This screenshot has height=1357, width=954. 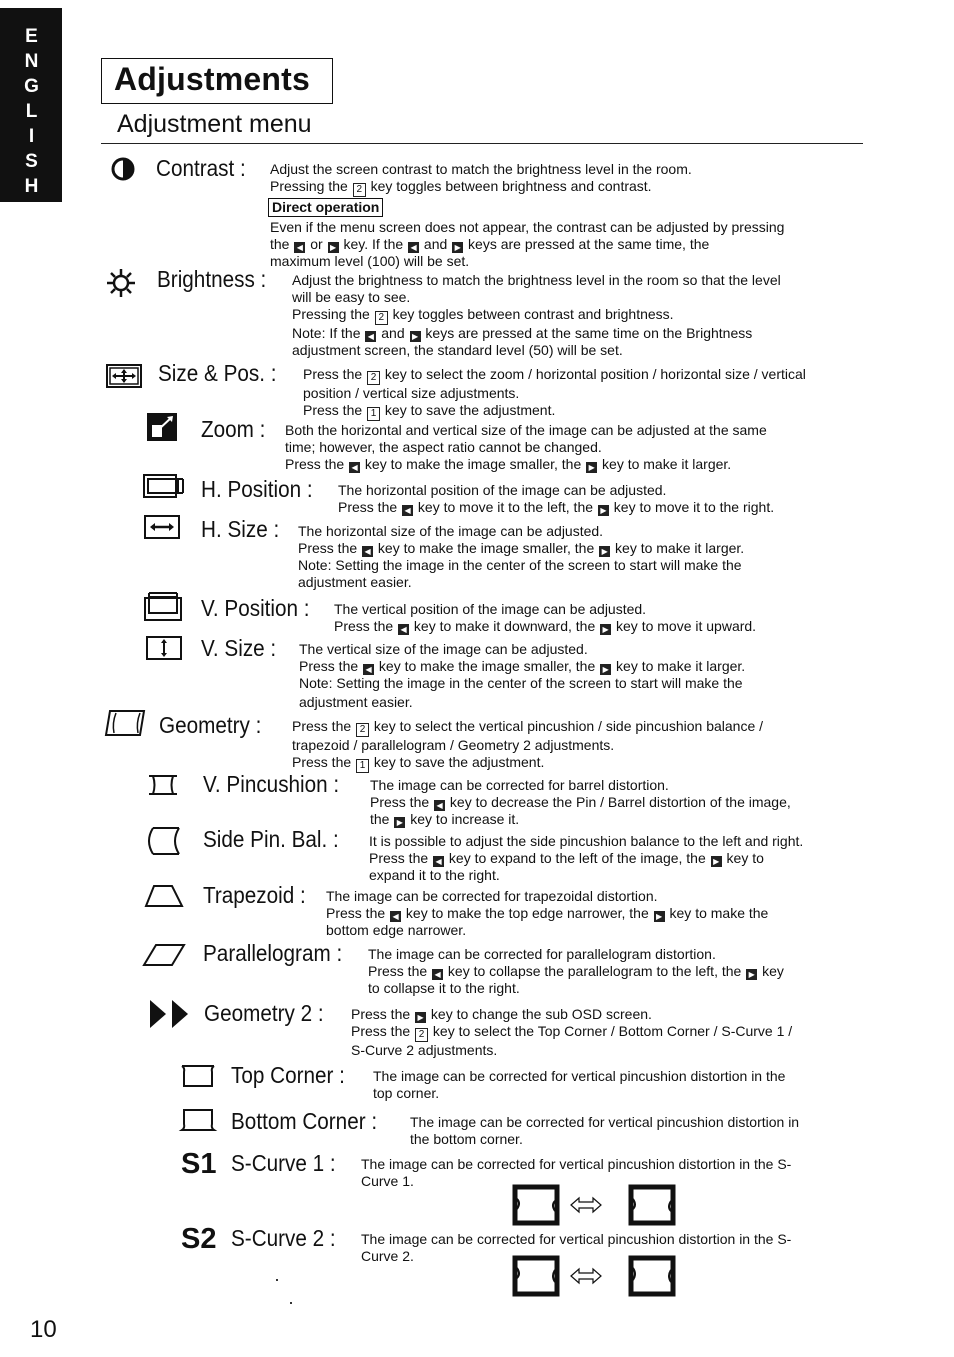 What do you see at coordinates (239, 648) in the screenshot?
I see `v-size-label: V. Size :` at bounding box center [239, 648].